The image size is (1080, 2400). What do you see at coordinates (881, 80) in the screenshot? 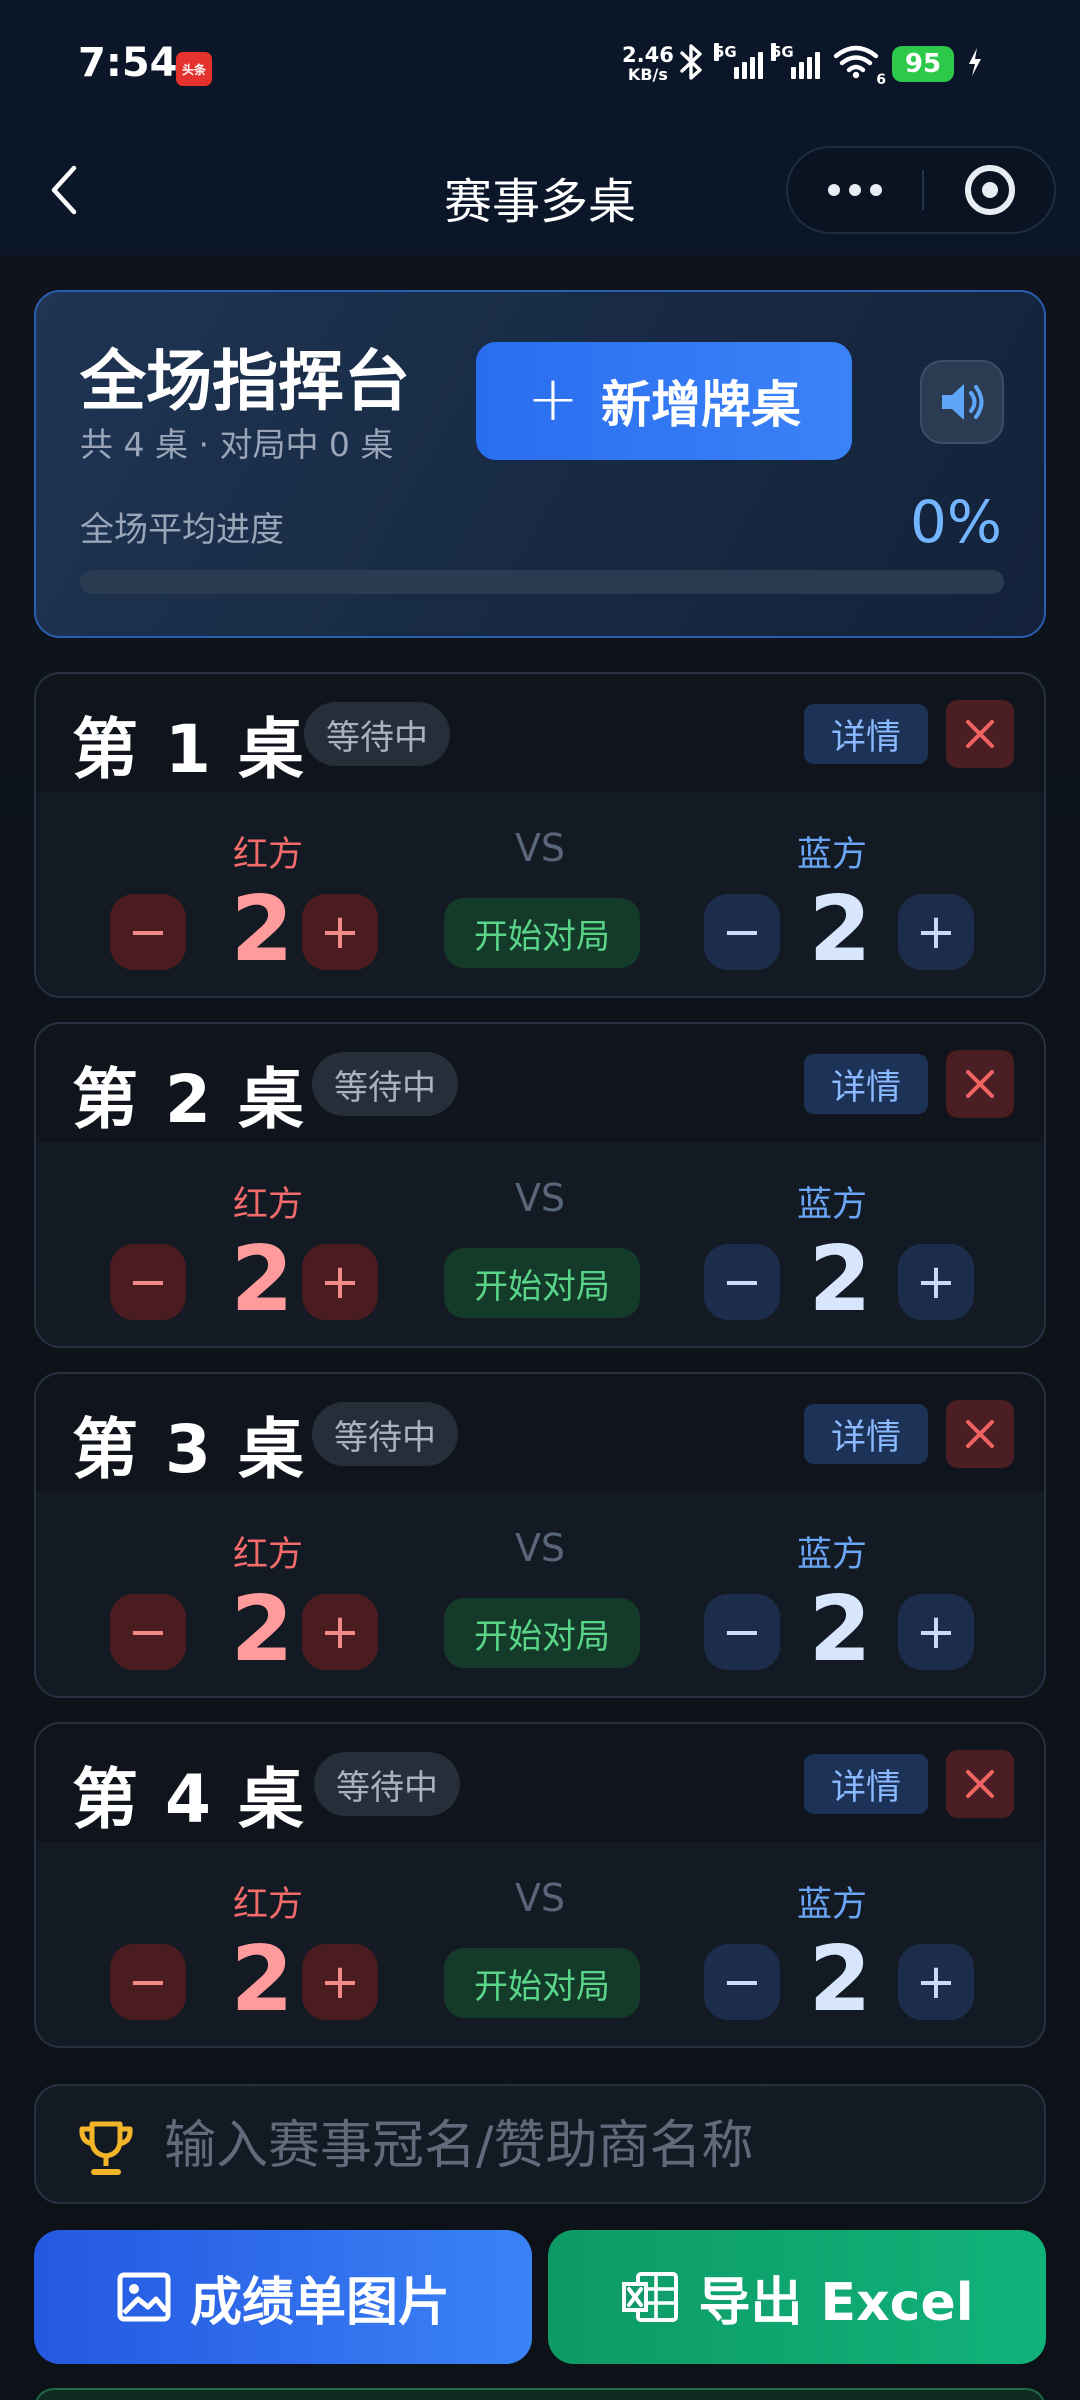
I see `wifi-level: 6` at bounding box center [881, 80].